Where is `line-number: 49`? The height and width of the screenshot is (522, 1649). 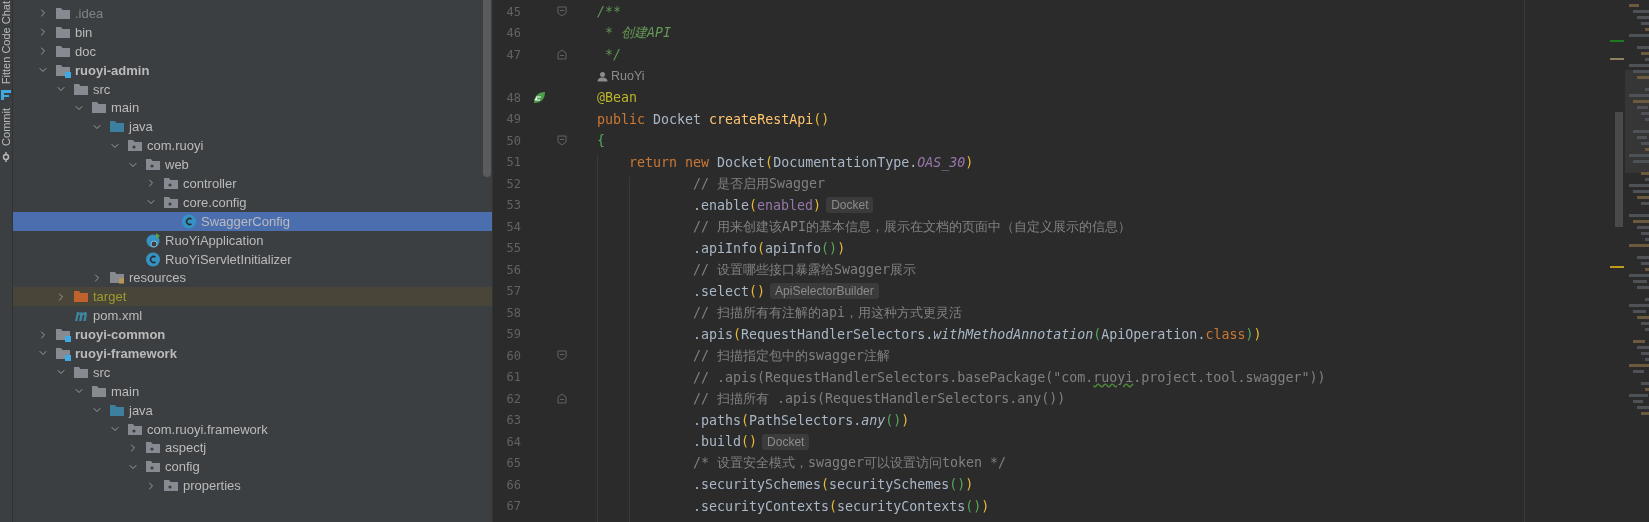
line-number: 49 is located at coordinates (513, 119).